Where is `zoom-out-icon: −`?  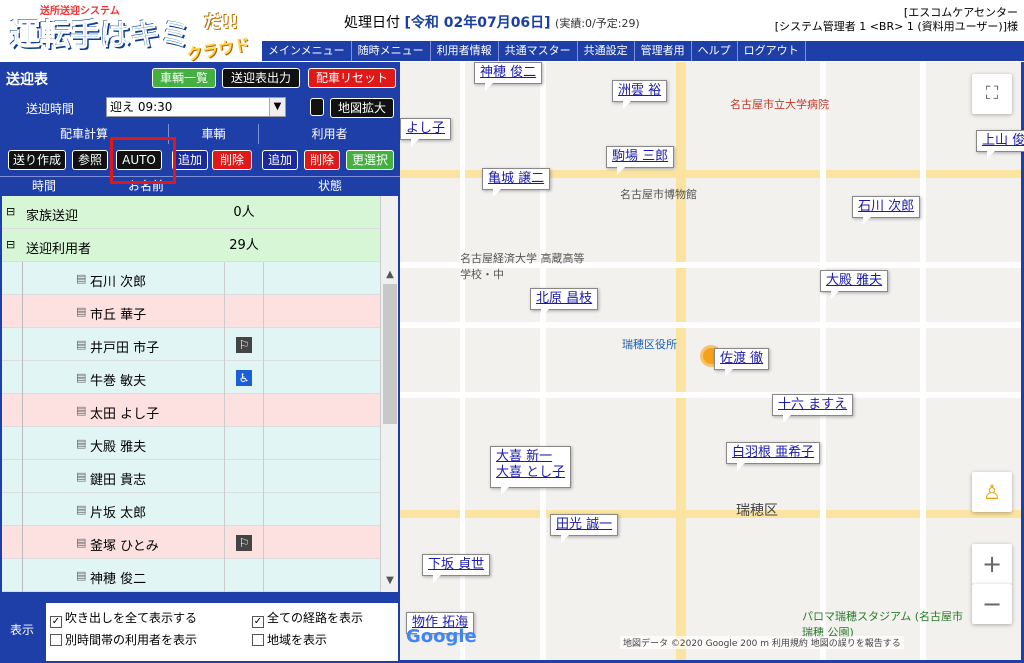
zoom-out-icon: − is located at coordinates (992, 604).